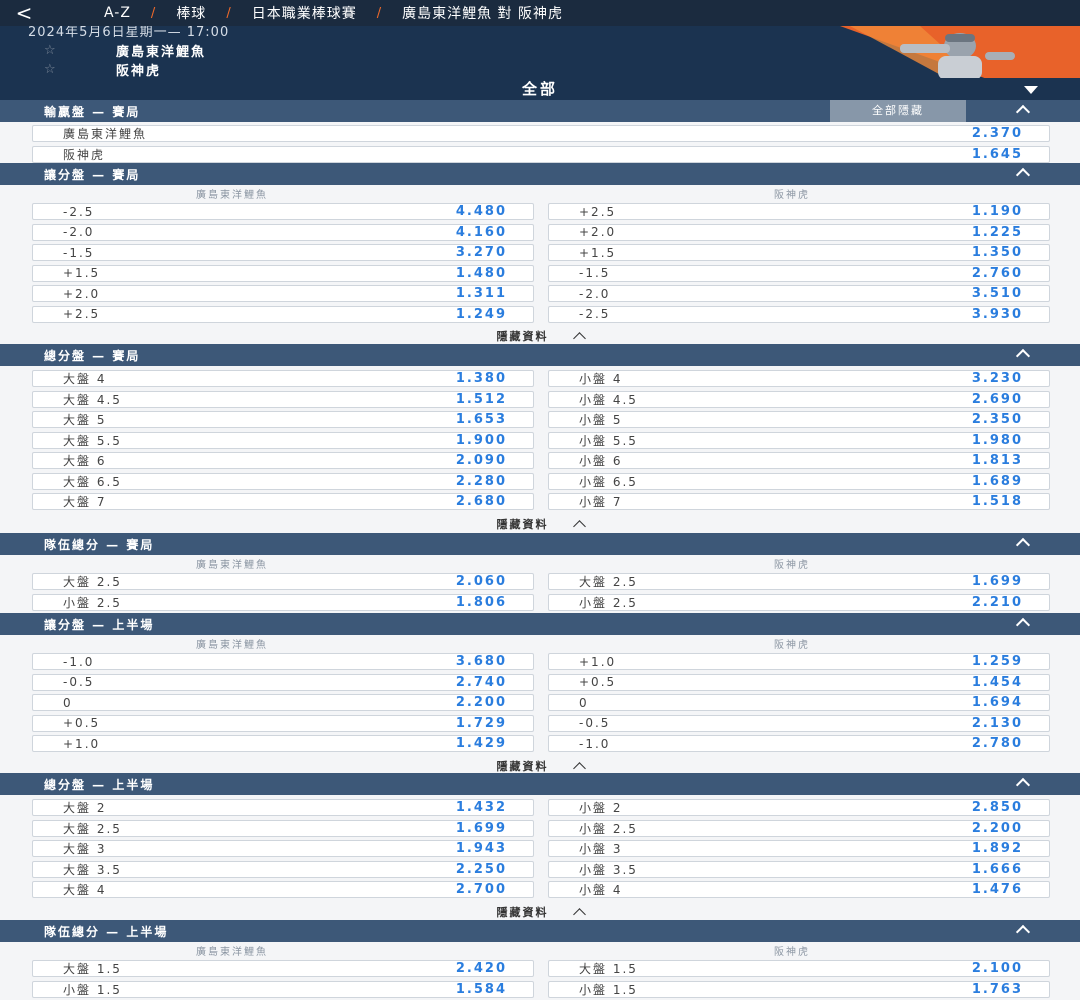 This screenshot has width=1080, height=1000. What do you see at coordinates (540, 643) in the screenshot?
I see `team-labels: 廣島東洋鯉魚 阪神虎` at bounding box center [540, 643].